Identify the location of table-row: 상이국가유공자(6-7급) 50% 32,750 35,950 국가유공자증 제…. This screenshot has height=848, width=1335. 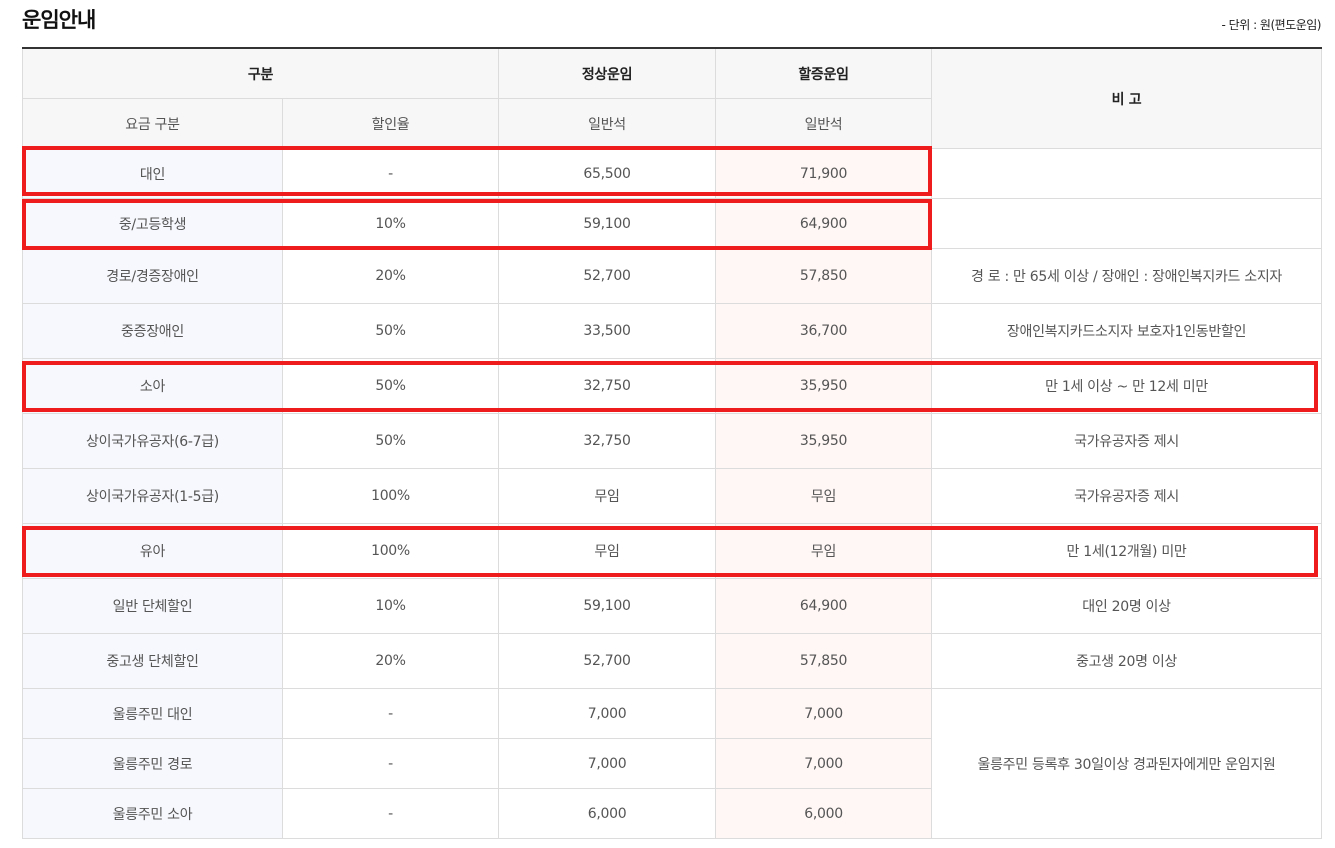
(672, 441).